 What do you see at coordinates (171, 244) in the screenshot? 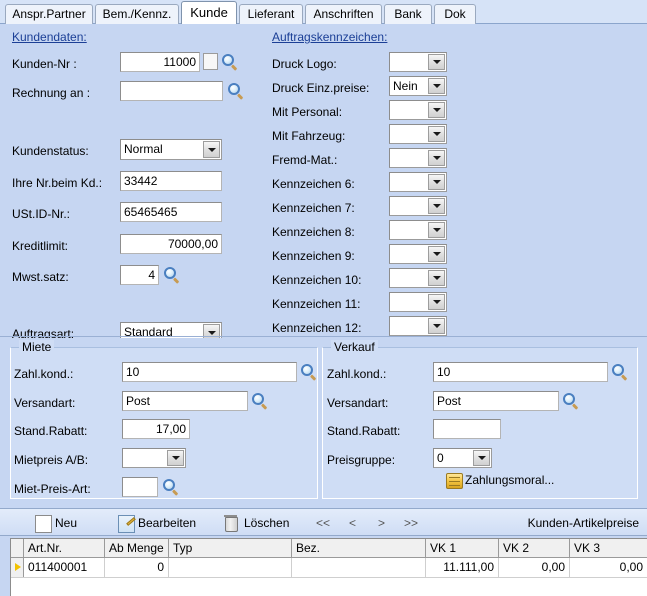
I see `input-kreditlimit: 70000,00` at bounding box center [171, 244].